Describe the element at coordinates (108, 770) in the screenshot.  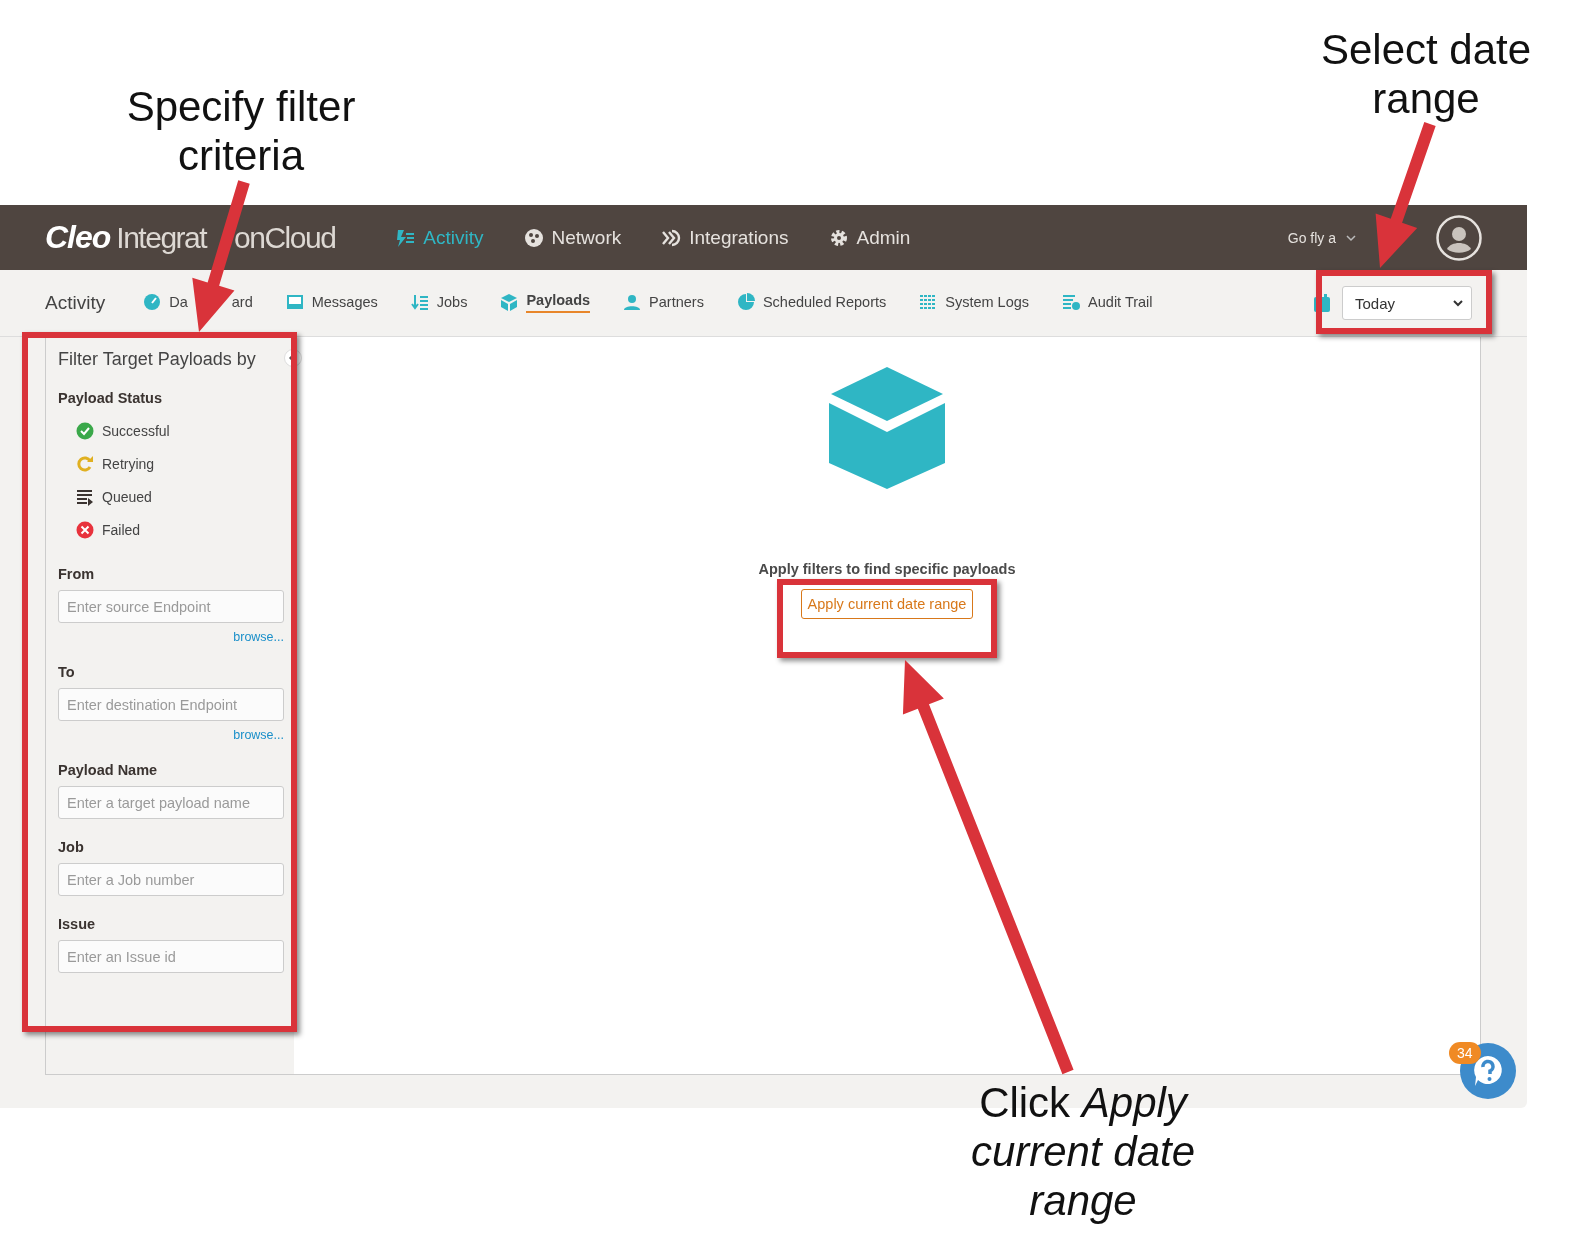
I see `field-label: Payload Name` at that location.